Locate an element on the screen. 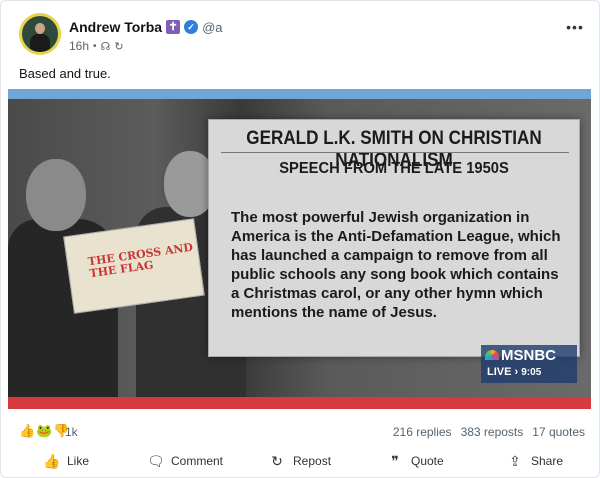 The width and height of the screenshot is (600, 478). live-time: 9:05 is located at coordinates (531, 372).